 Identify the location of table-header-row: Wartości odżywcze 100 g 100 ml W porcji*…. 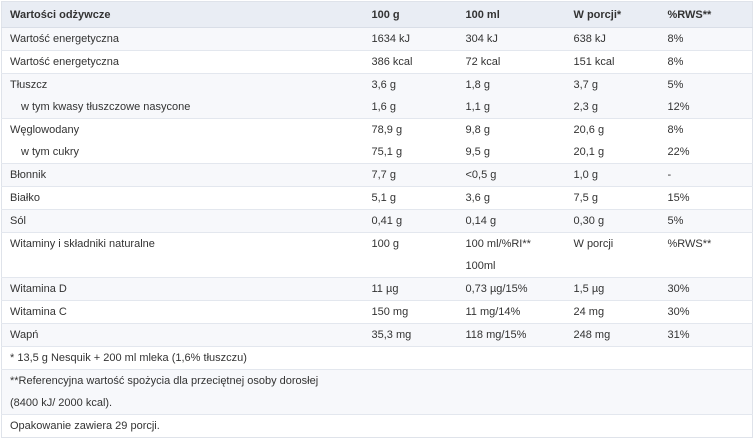
(377, 14).